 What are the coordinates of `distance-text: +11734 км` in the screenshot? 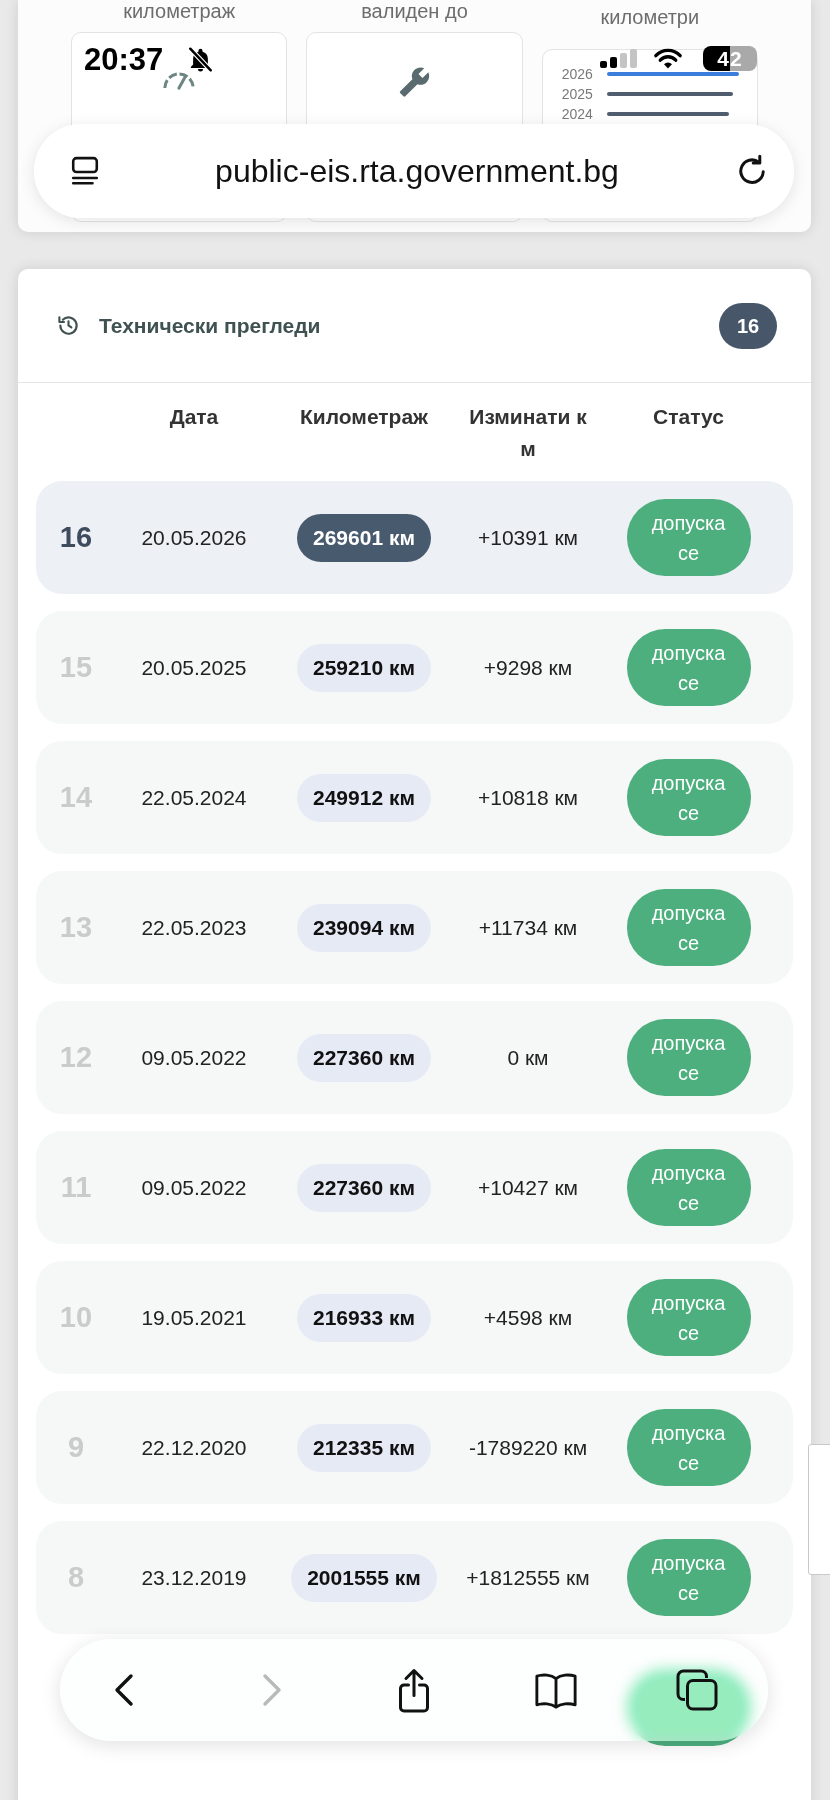 It's located at (528, 927).